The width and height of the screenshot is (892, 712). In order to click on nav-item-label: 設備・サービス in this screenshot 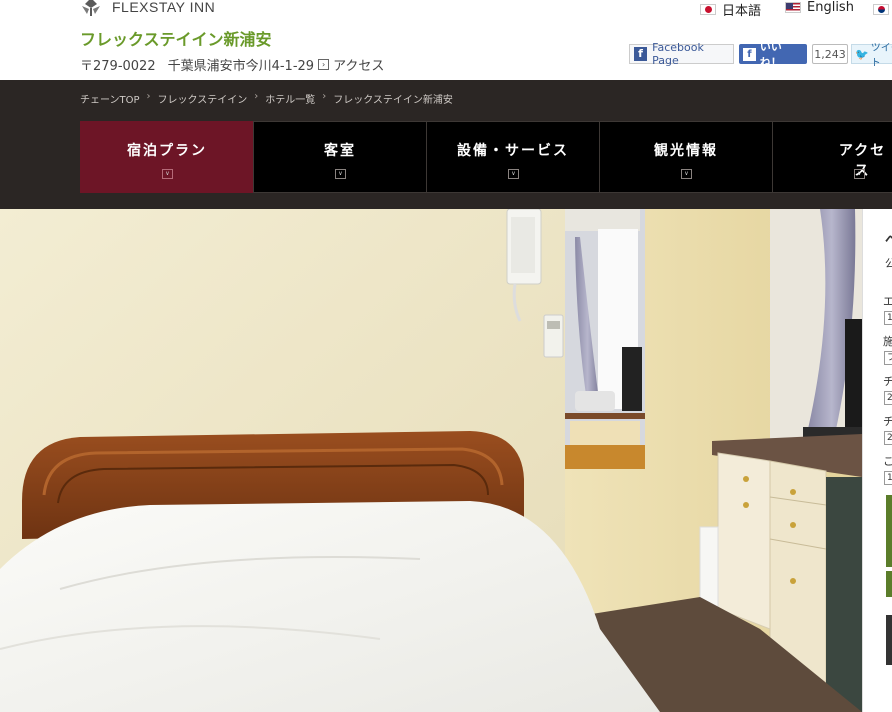, I will do `click(513, 151)`.